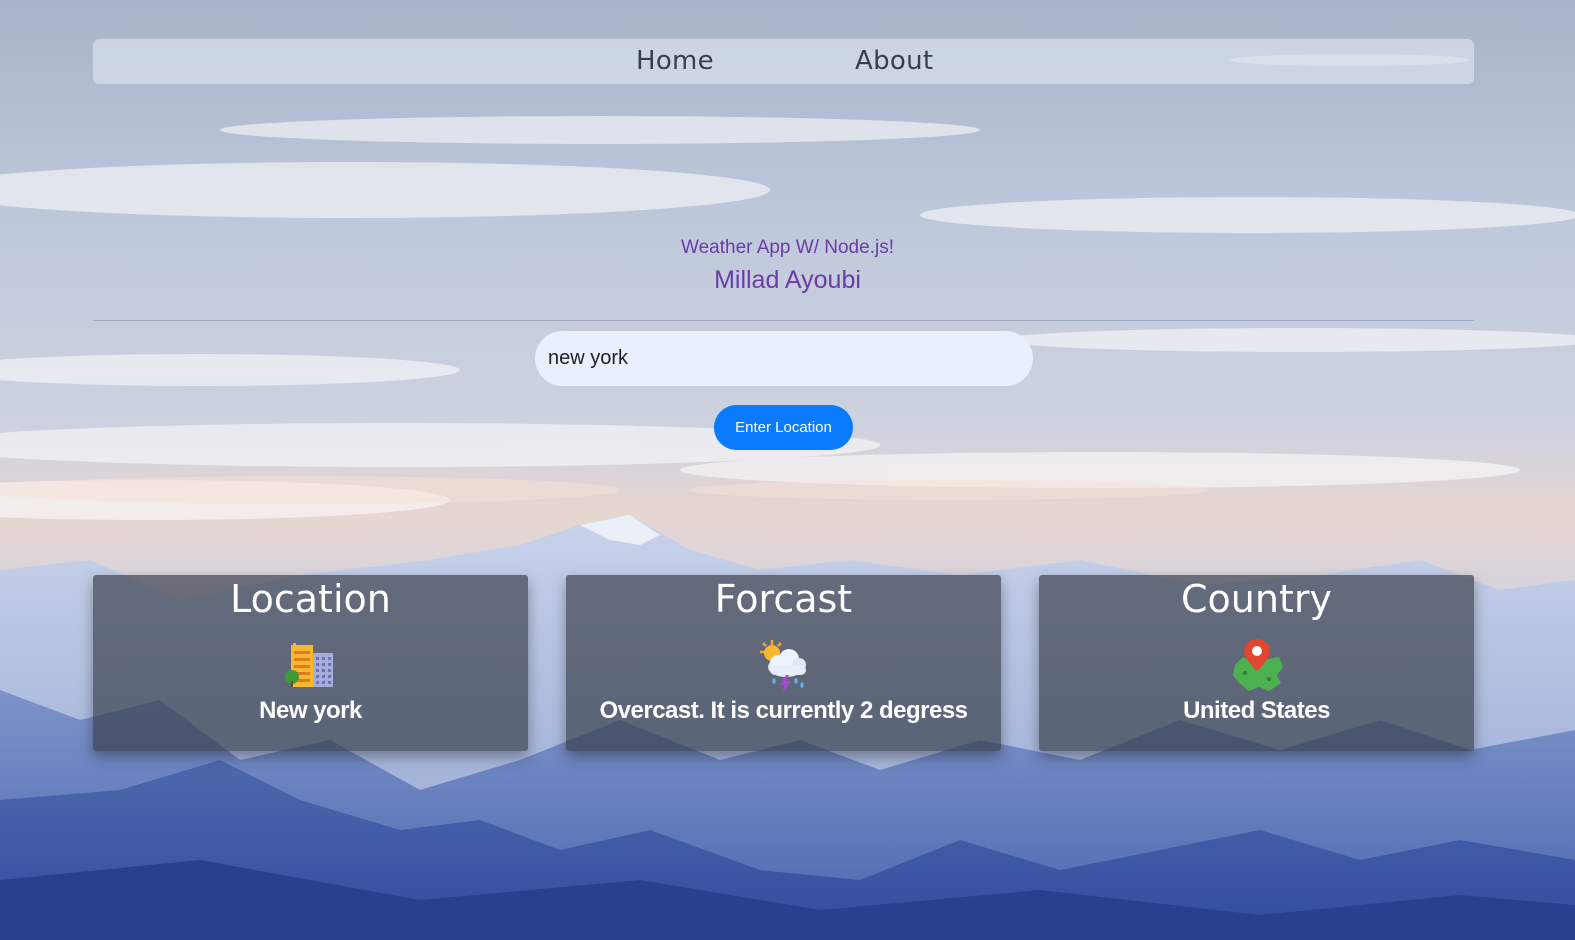 The height and width of the screenshot is (940, 1575). I want to click on location-value: New york, so click(310, 710).